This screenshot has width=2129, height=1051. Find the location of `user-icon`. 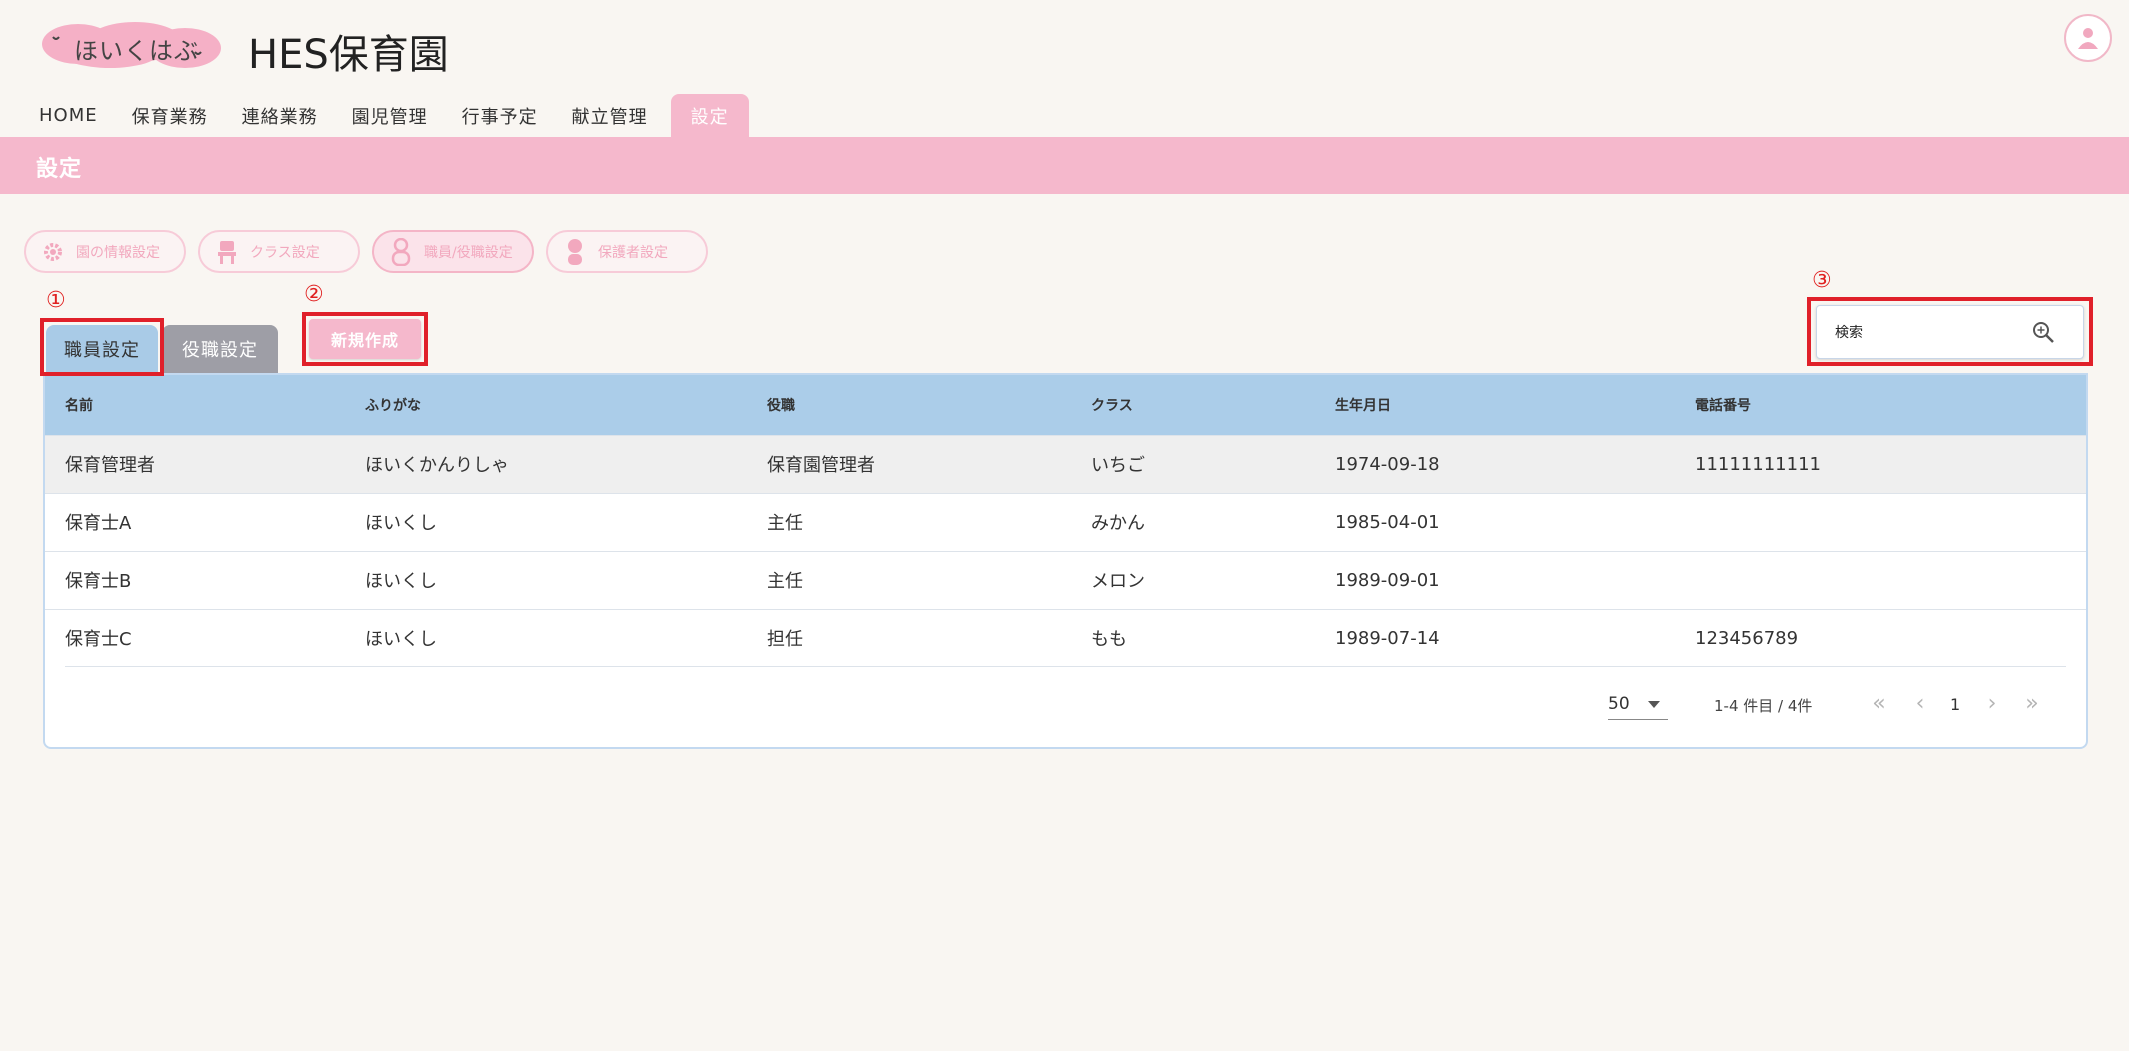

user-icon is located at coordinates (2088, 38).